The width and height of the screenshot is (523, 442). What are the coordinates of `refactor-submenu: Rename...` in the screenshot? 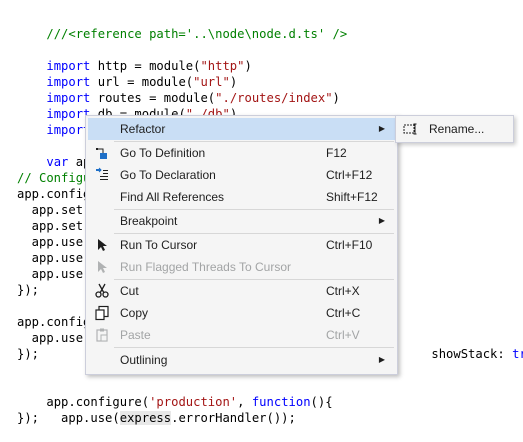 It's located at (454, 129).